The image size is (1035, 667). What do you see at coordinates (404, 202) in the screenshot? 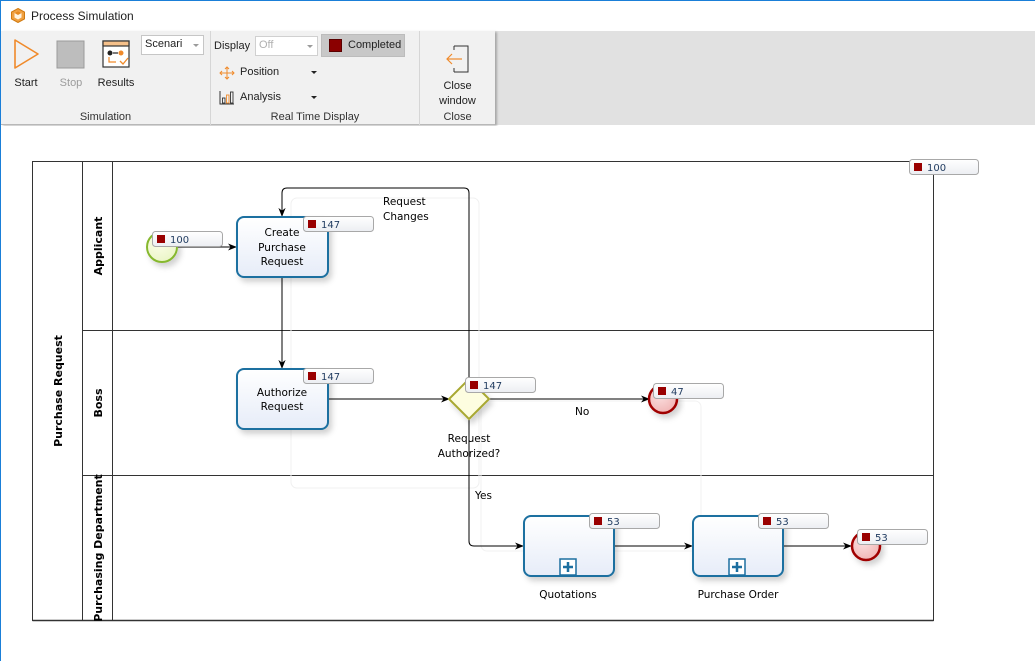
I see `flow-label-request-changes-line1: Request` at bounding box center [404, 202].